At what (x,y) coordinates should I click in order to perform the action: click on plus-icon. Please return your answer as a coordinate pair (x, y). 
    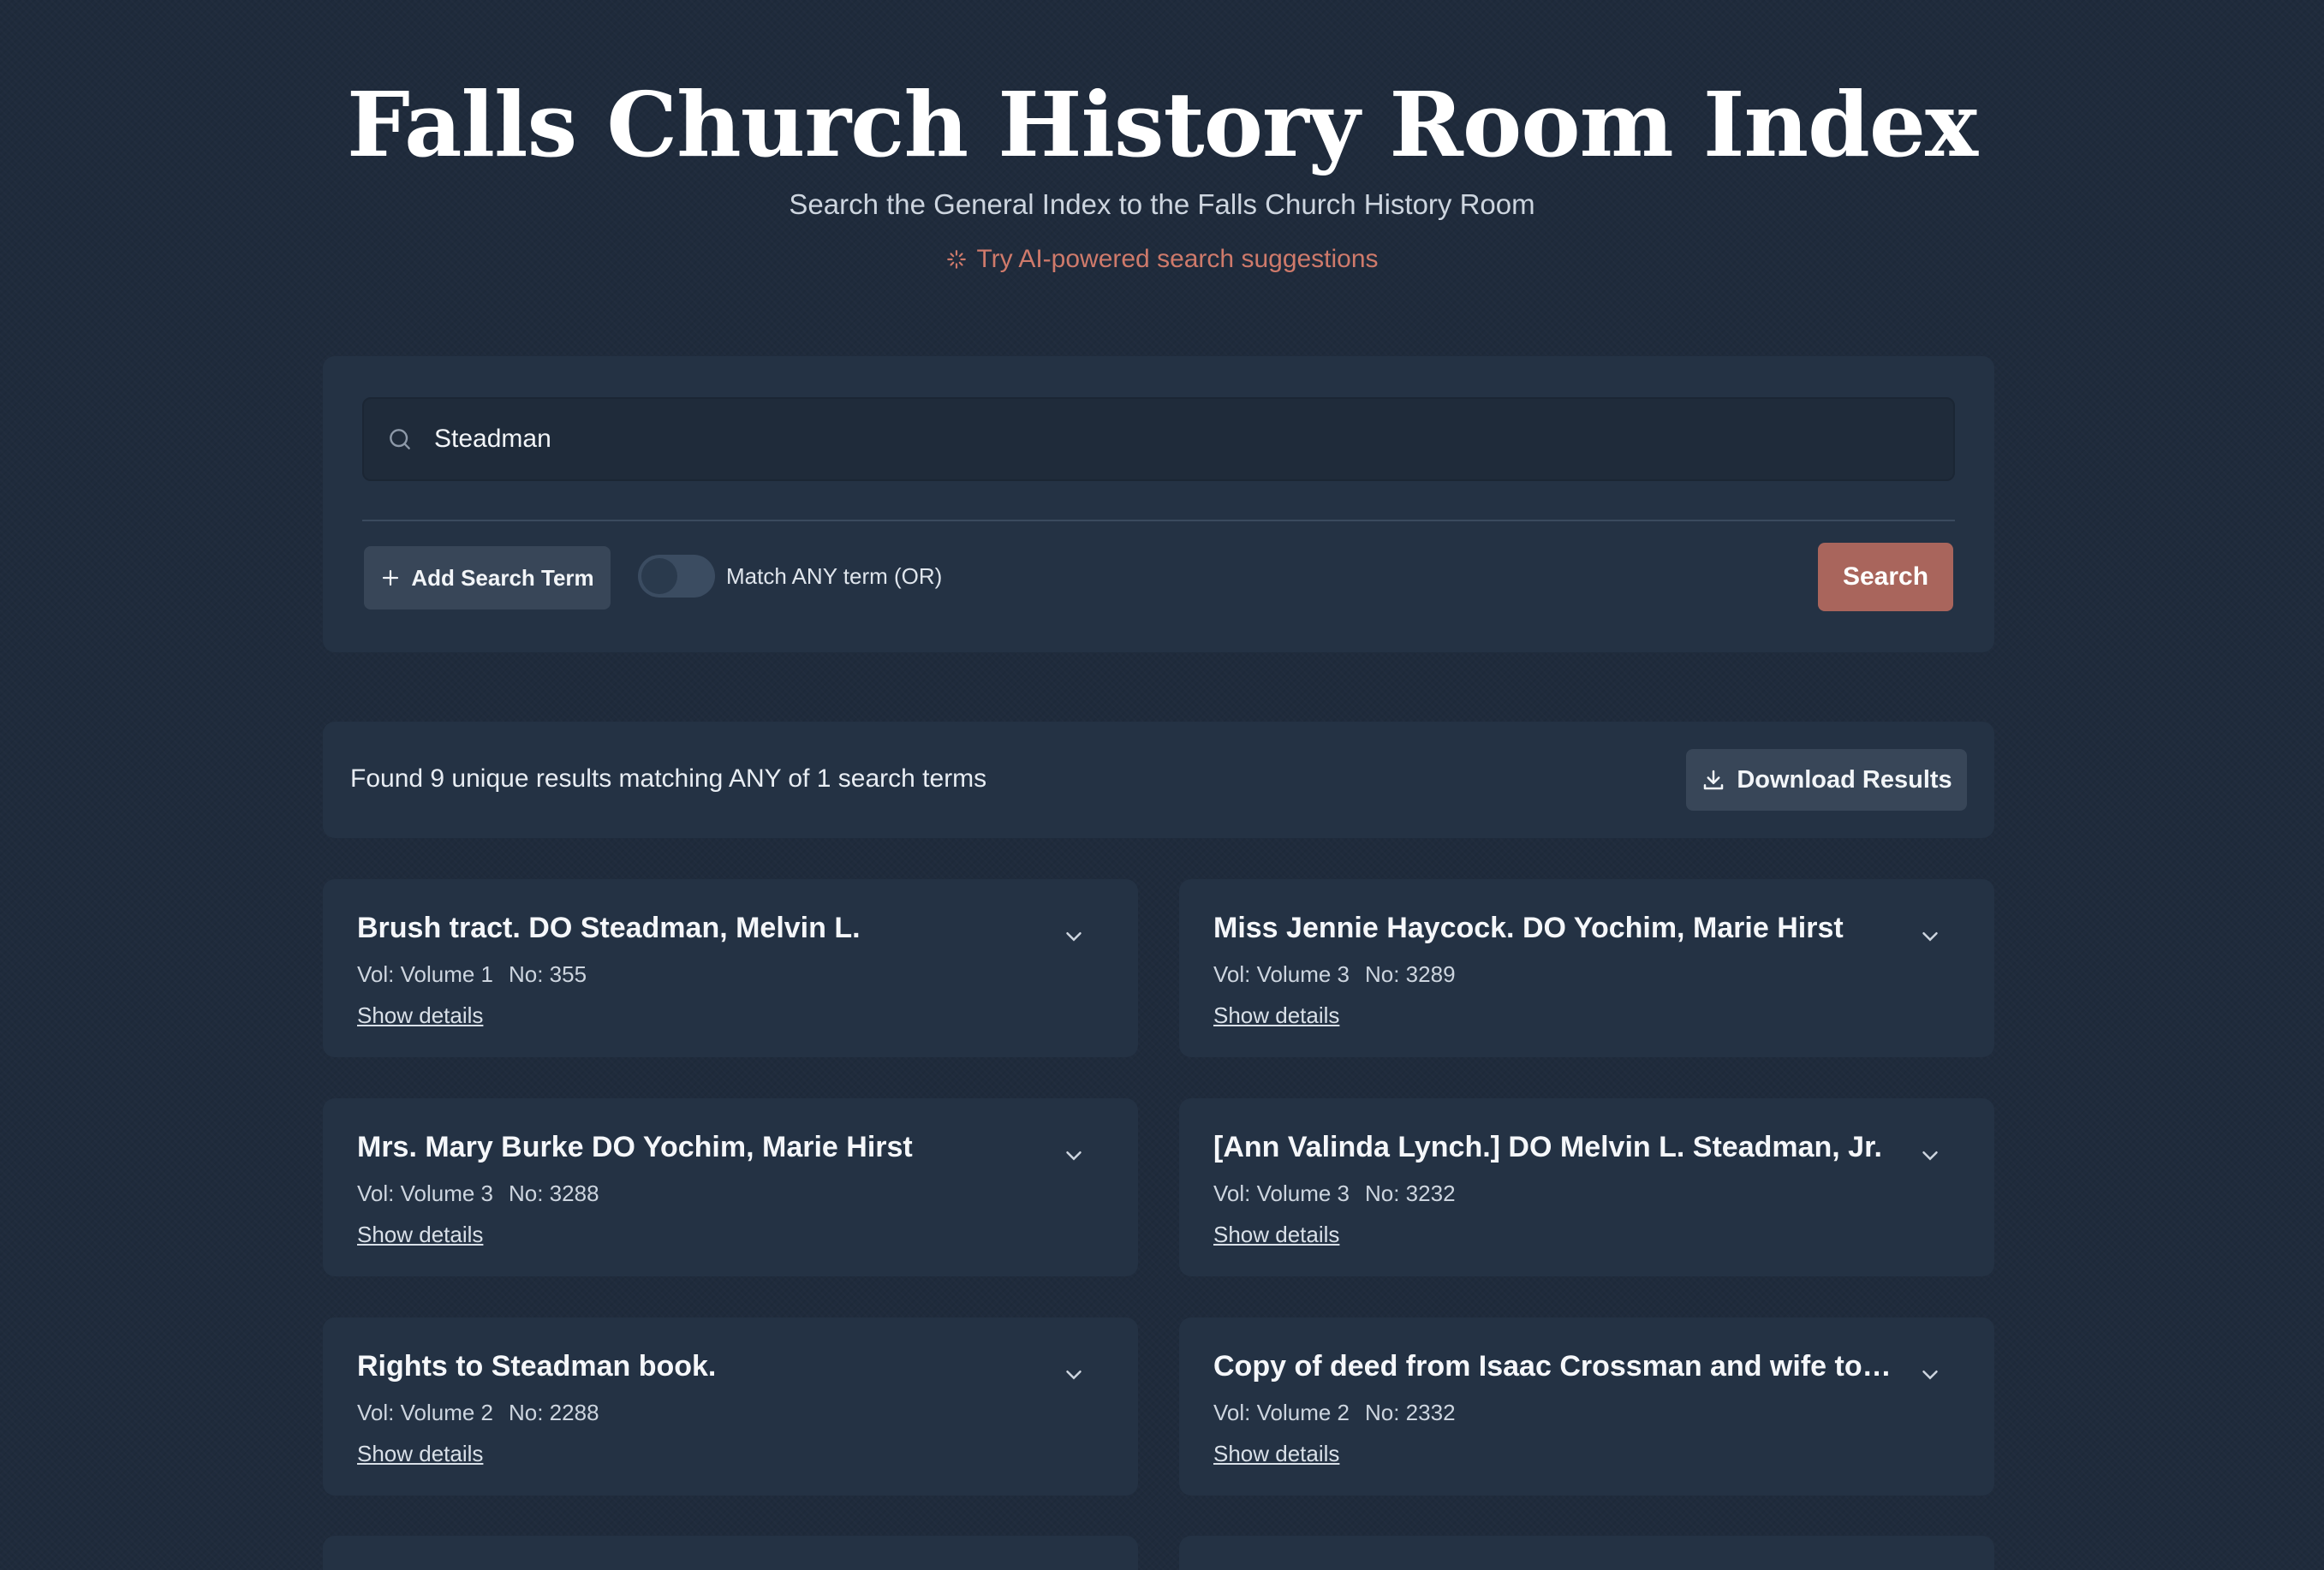
    Looking at the image, I should click on (391, 577).